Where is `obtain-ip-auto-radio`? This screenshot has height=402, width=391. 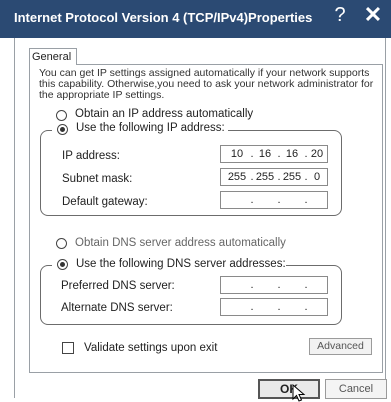
obtain-ip-auto-radio is located at coordinates (61, 115).